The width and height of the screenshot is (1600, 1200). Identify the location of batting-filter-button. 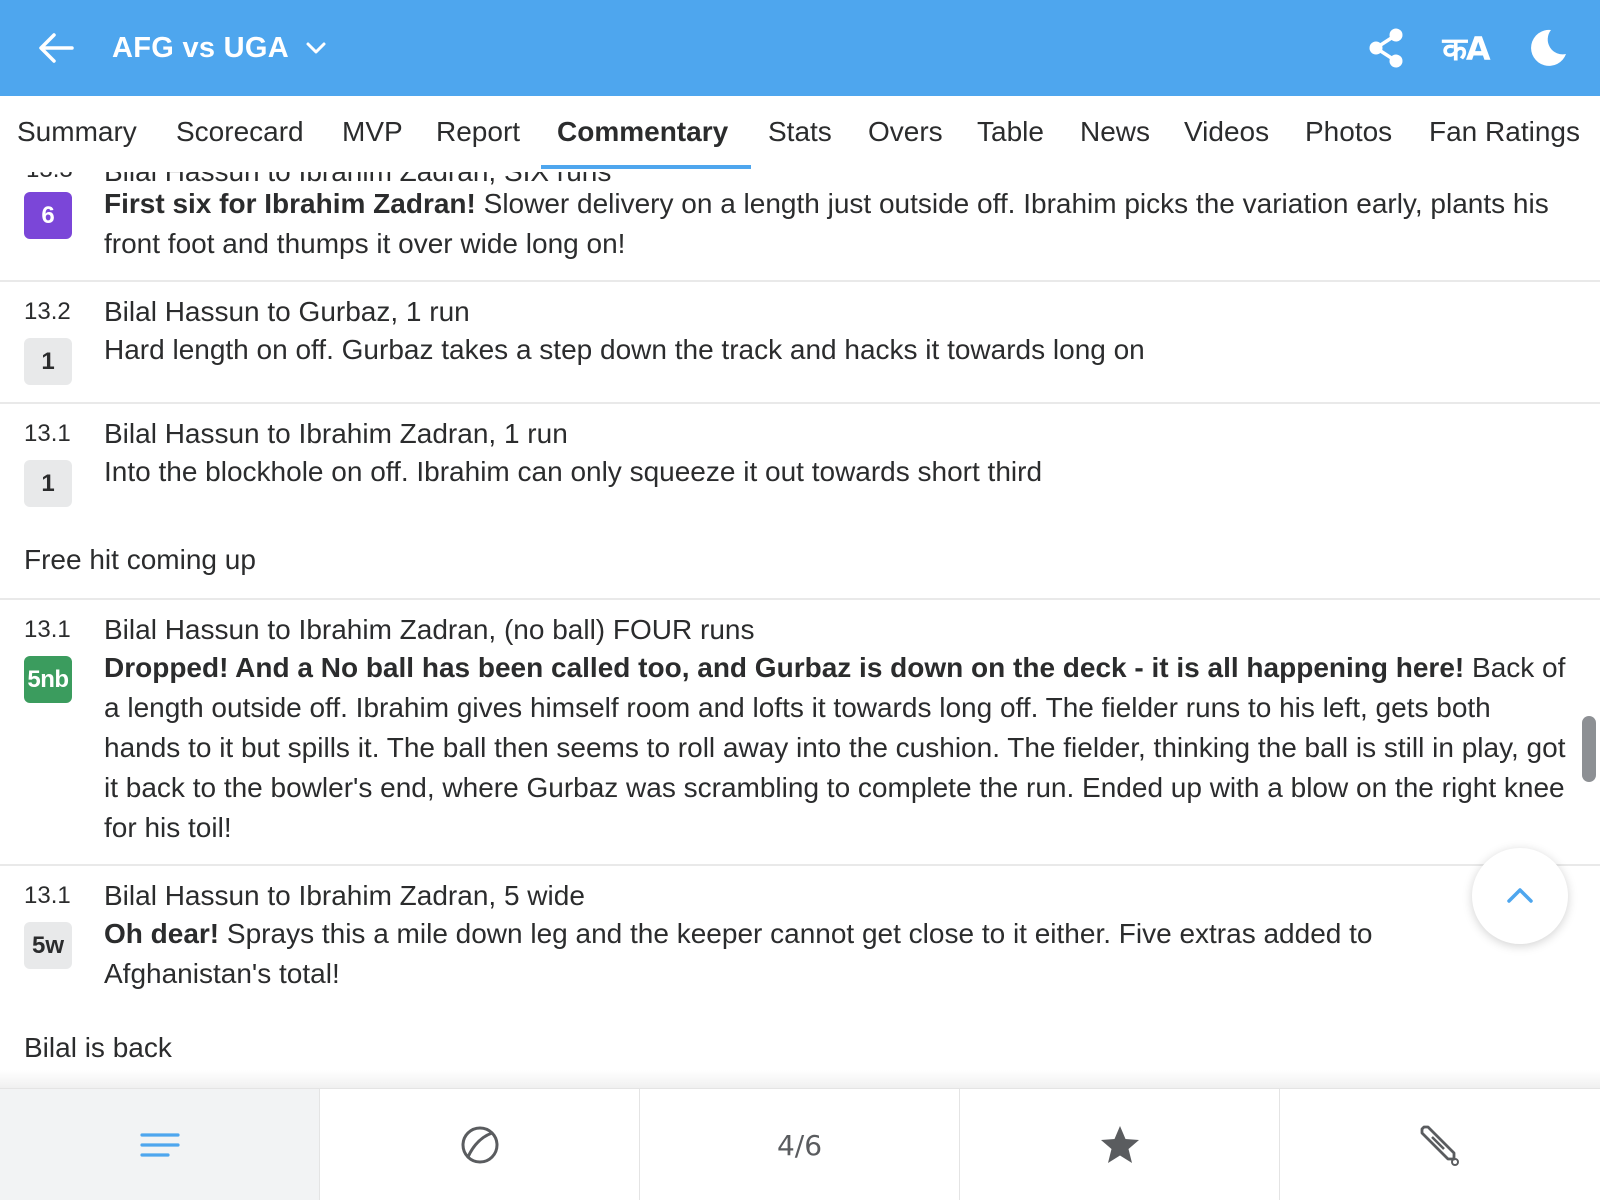
(1440, 1144).